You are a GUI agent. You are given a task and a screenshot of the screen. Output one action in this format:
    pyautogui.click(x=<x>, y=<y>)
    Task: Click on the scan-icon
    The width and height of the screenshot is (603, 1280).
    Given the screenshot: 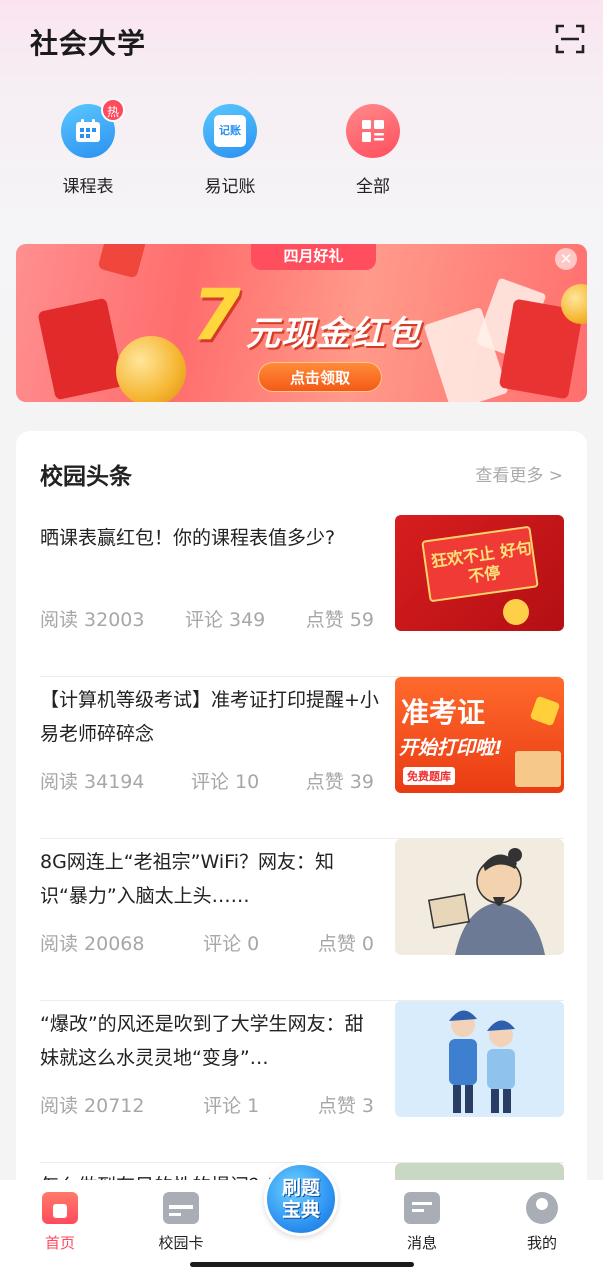 What is the action you would take?
    pyautogui.click(x=570, y=39)
    